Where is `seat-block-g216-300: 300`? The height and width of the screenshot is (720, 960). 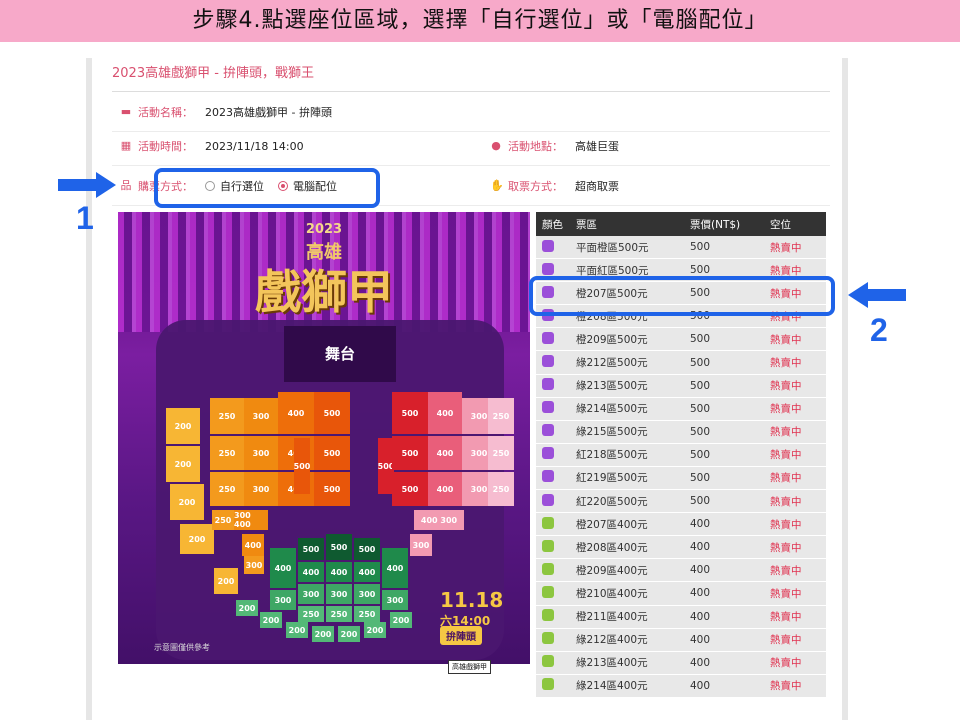
seat-block-g216-300: 300 is located at coordinates (395, 600).